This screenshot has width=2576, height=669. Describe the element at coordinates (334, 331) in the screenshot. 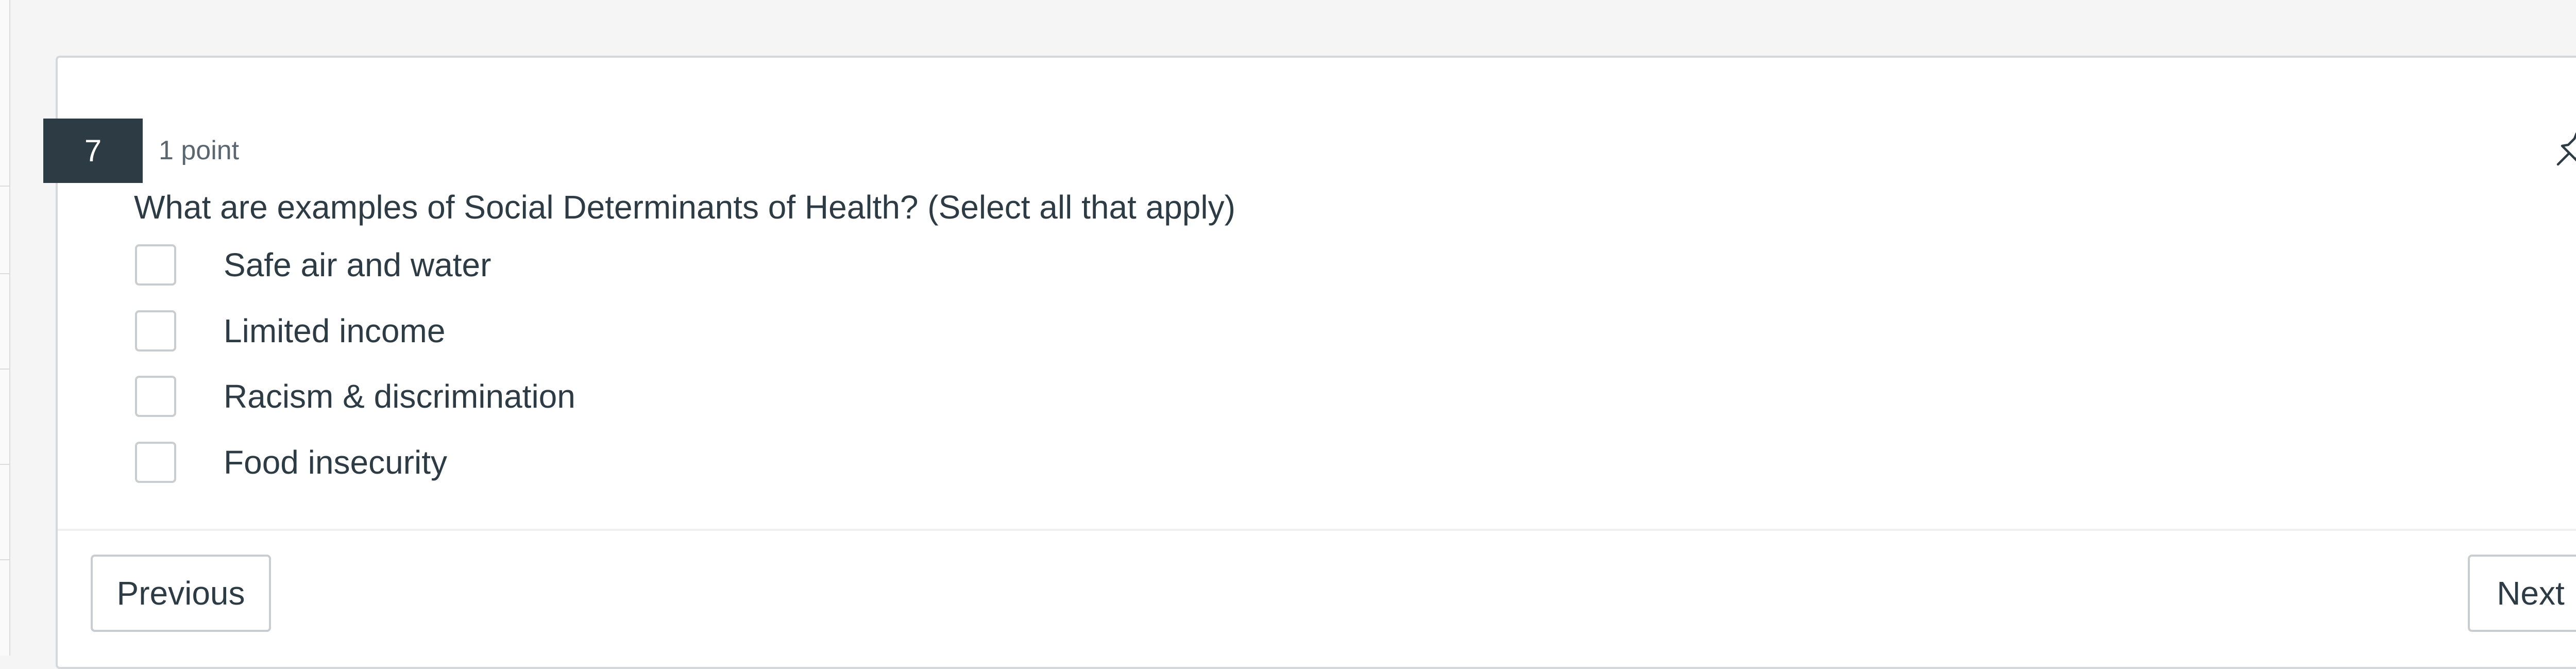

I see `answer-label: Limited income` at that location.